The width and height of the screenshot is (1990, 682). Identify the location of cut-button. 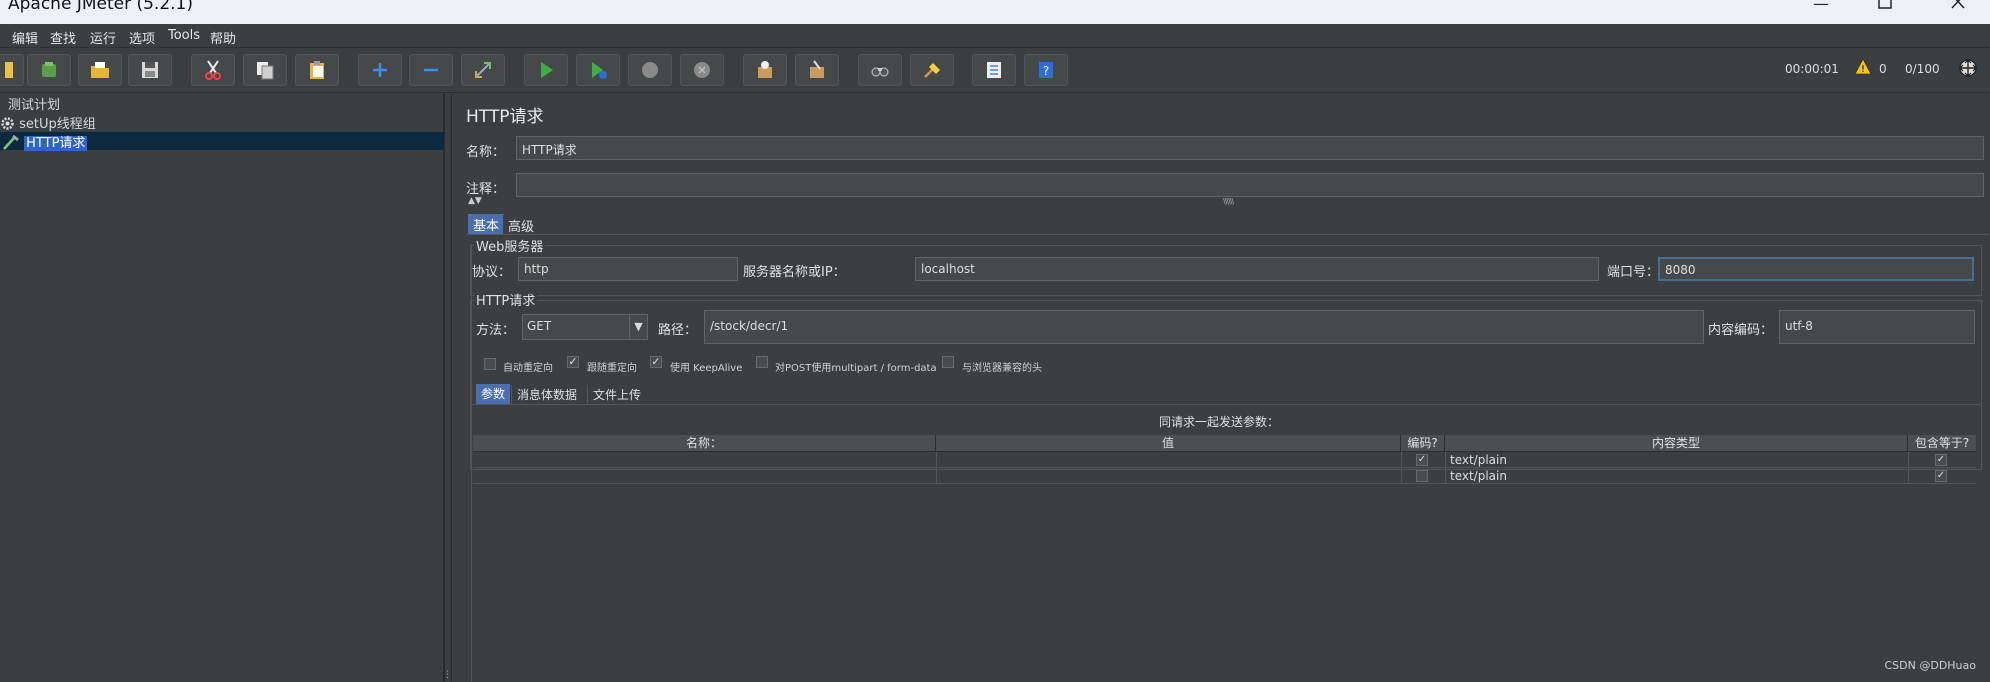
(213, 70).